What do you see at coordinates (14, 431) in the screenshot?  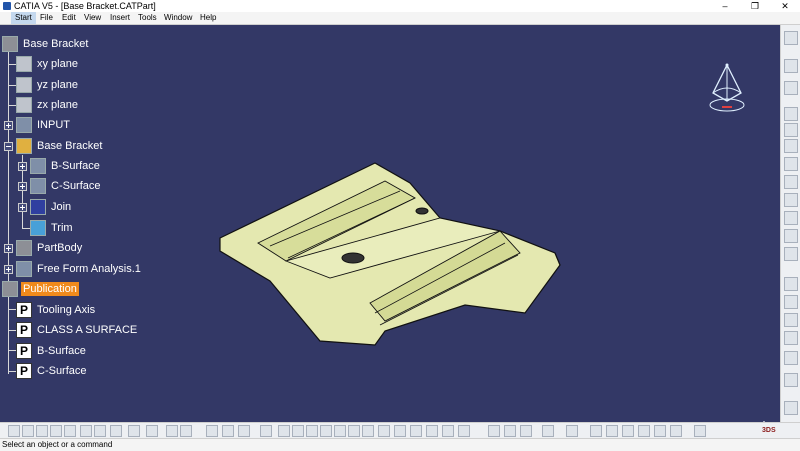 I see `new-icon` at bounding box center [14, 431].